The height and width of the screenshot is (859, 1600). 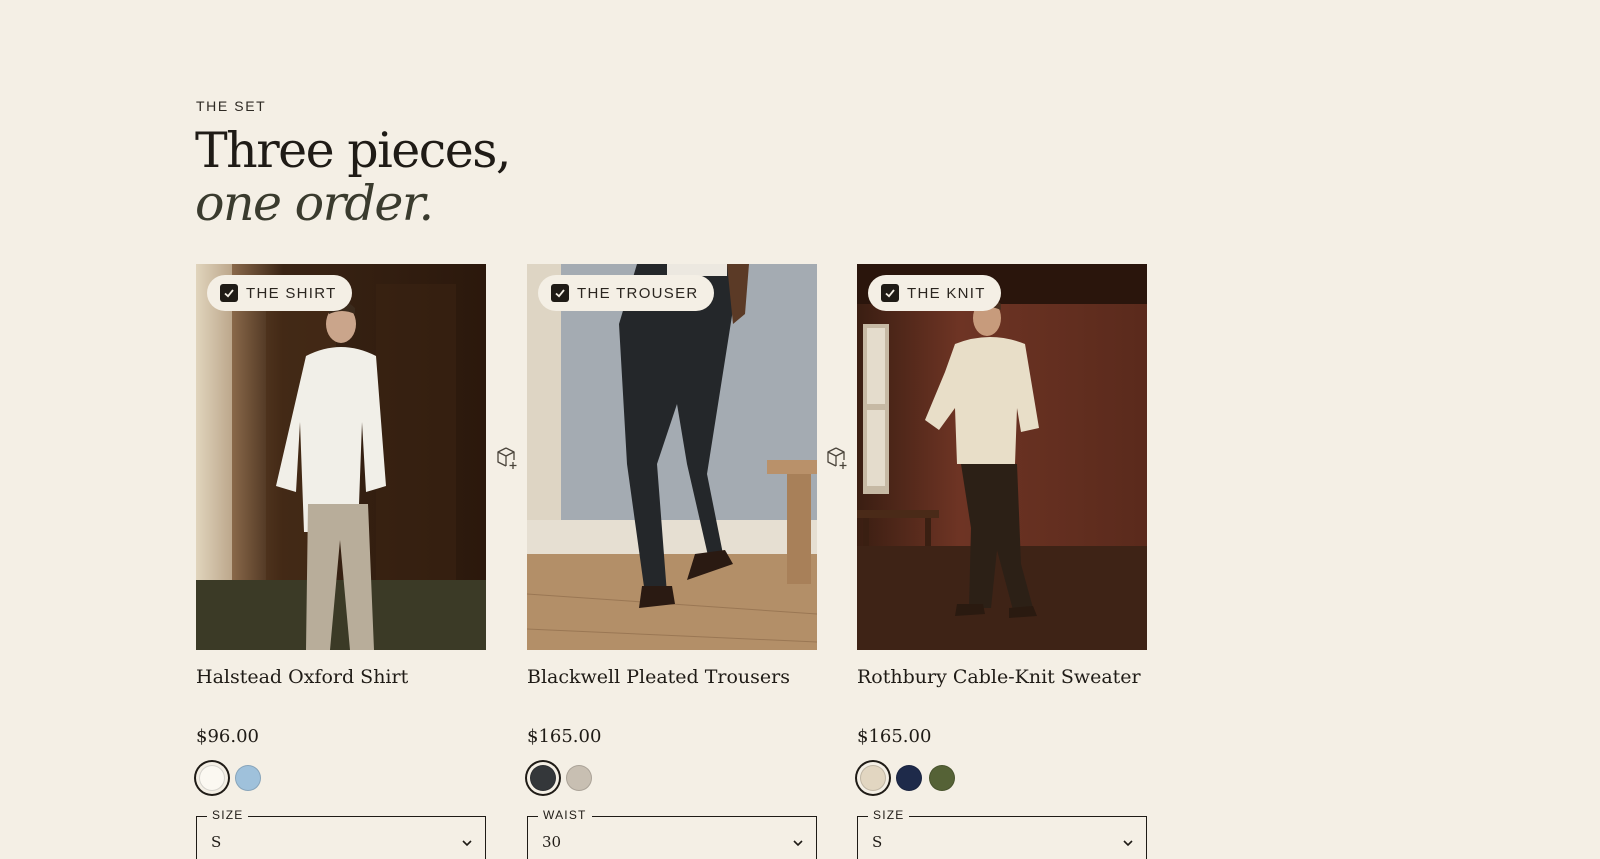 I want to click on select-value: 30, so click(x=552, y=842).